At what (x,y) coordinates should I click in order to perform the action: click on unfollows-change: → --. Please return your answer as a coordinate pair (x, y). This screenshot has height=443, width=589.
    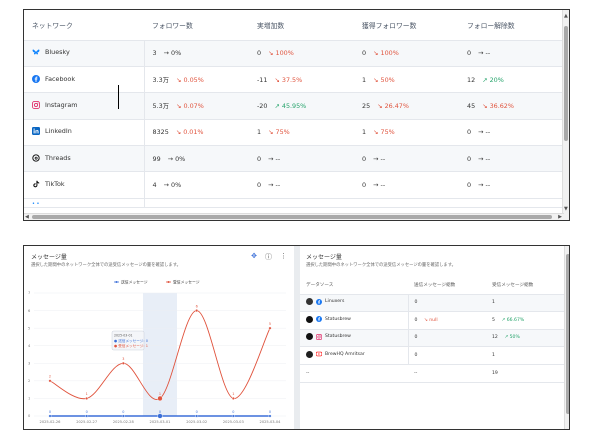
    Looking at the image, I should click on (484, 158).